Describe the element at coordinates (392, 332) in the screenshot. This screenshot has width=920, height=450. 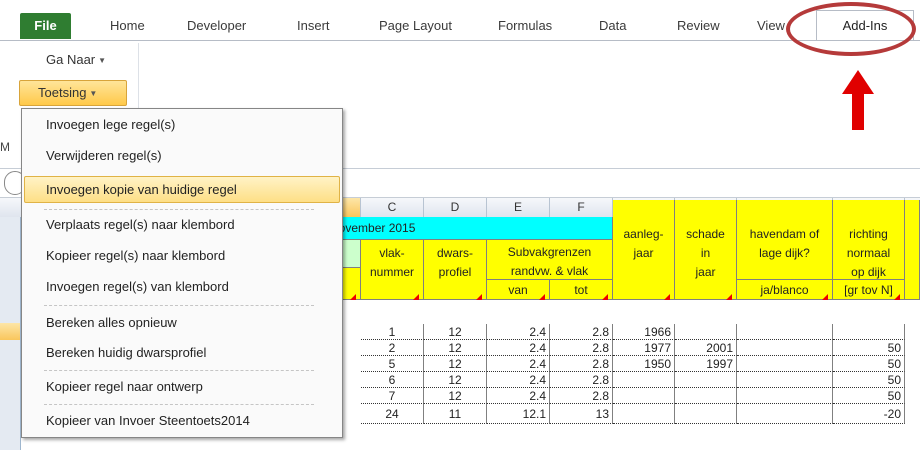
I see `table-cell: 1` at that location.